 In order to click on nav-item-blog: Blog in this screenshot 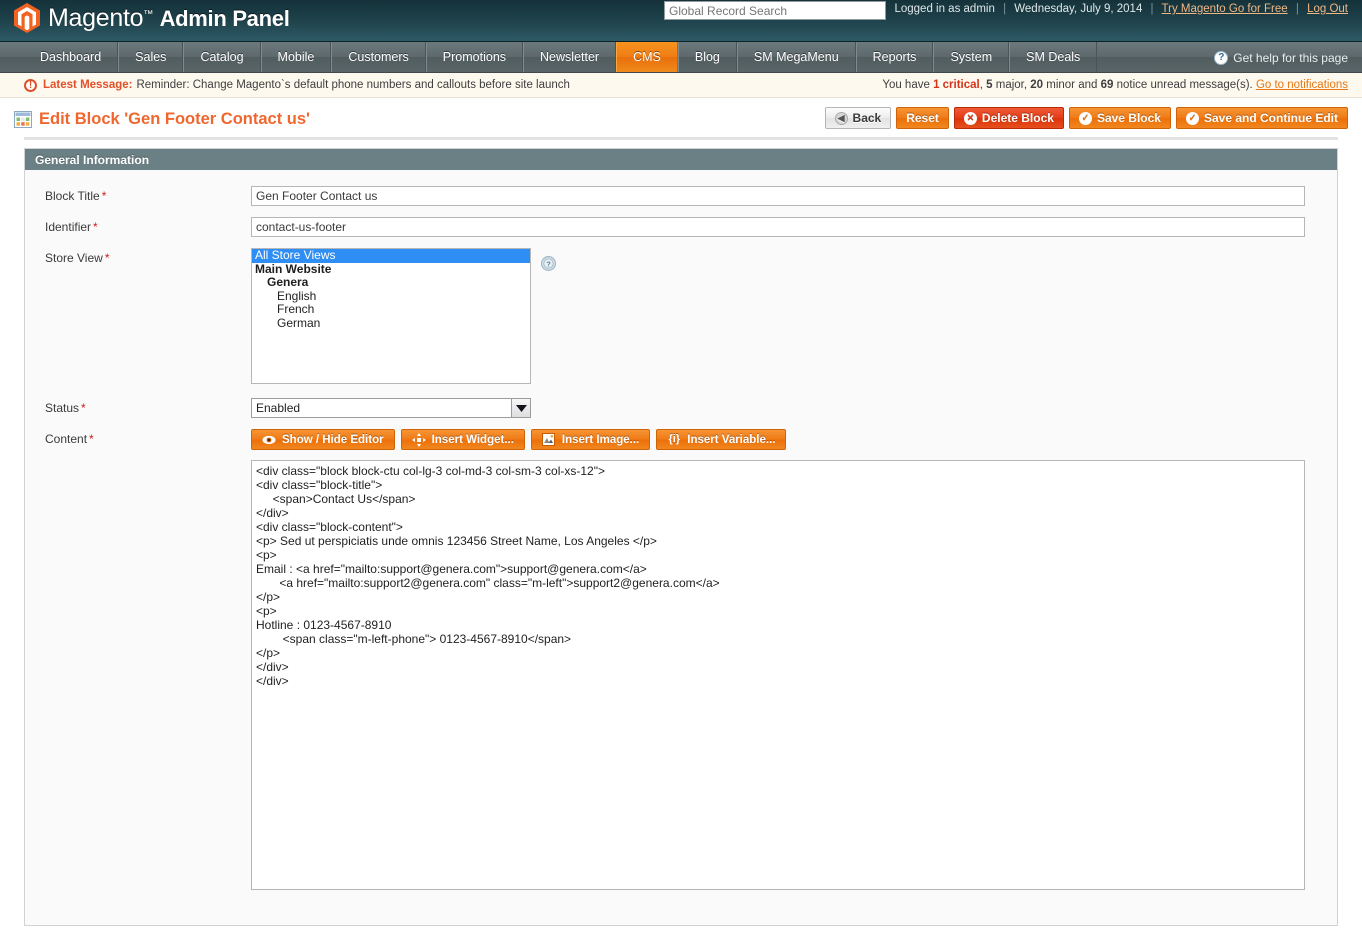, I will do `click(707, 57)`.